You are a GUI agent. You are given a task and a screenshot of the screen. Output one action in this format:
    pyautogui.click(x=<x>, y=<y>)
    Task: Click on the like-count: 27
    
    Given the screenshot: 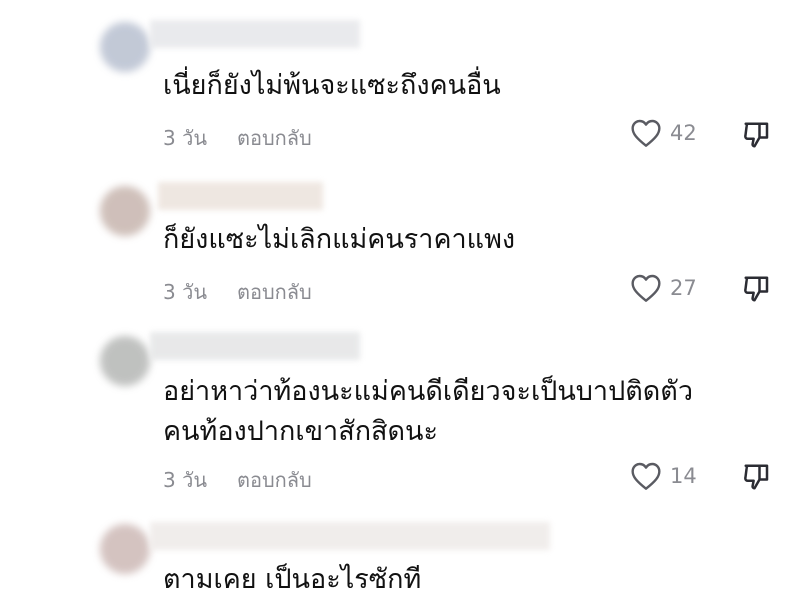 What is the action you would take?
    pyautogui.click(x=683, y=288)
    